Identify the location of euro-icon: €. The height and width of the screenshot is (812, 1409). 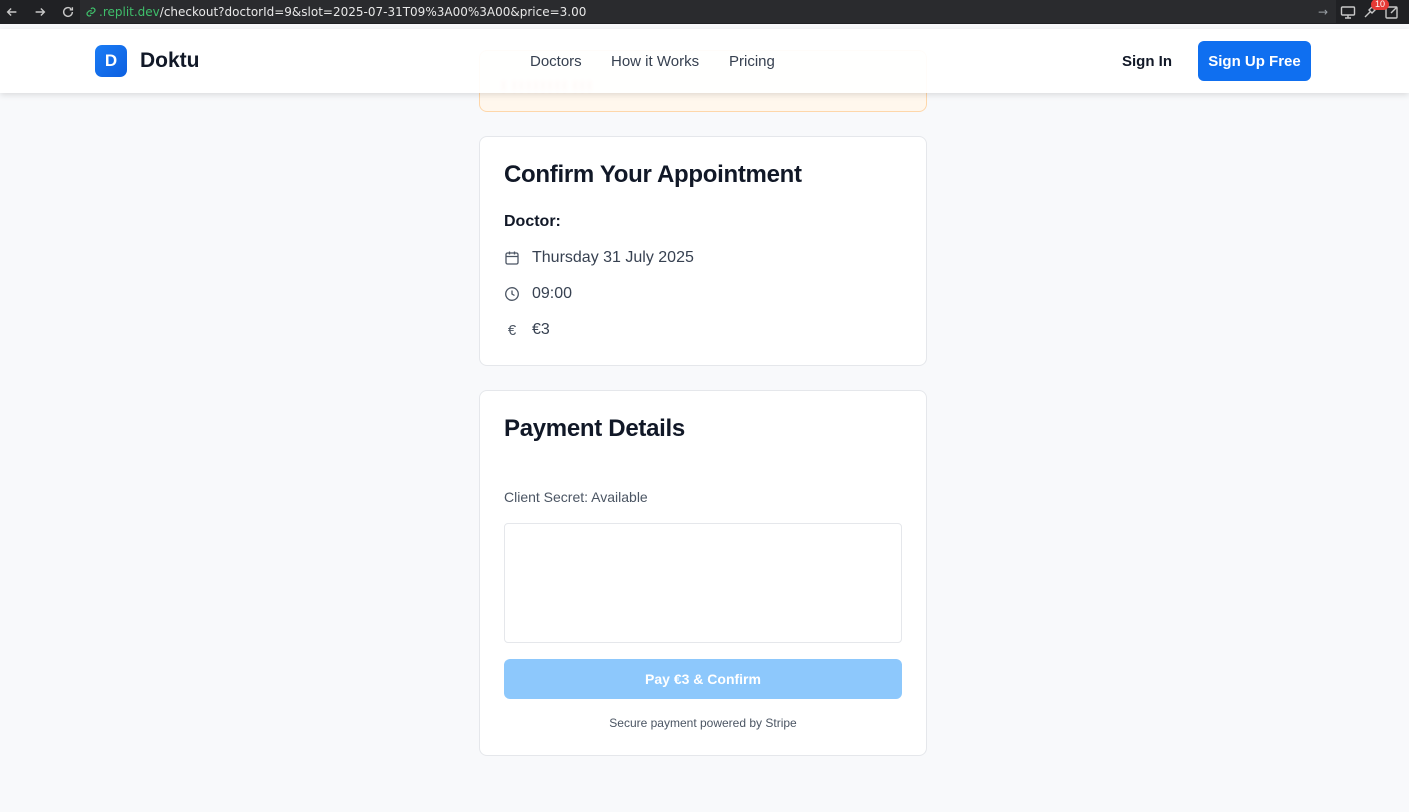
(512, 330).